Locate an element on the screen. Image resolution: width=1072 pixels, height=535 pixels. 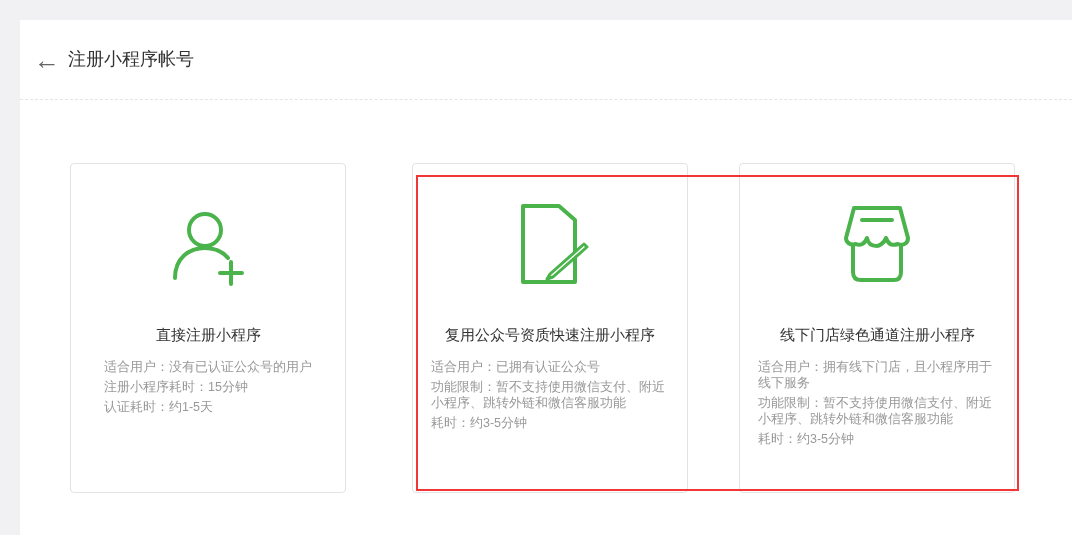
card-description: 适合用户：已拥有认证公众号 is located at coordinates (516, 366).